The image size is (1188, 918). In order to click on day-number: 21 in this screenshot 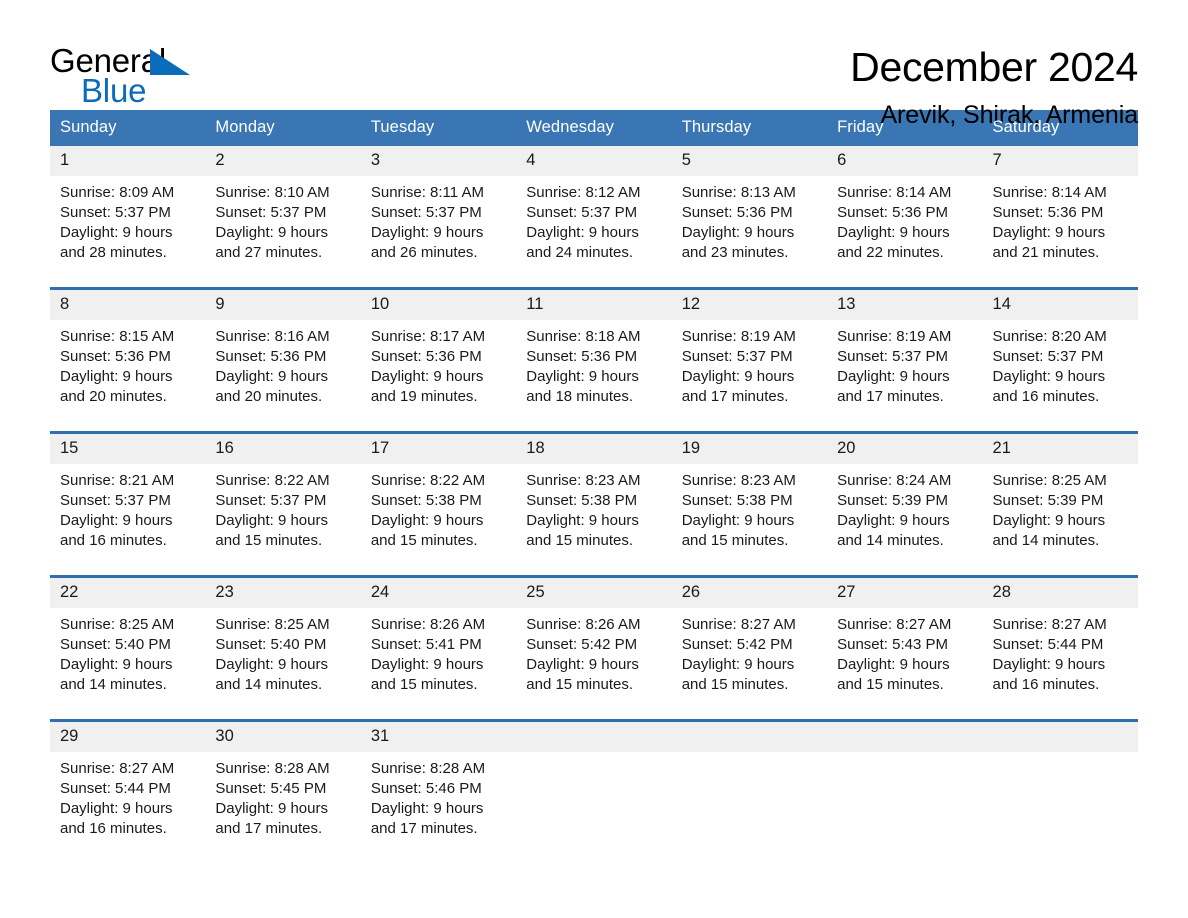, I will do `click(1060, 447)`.